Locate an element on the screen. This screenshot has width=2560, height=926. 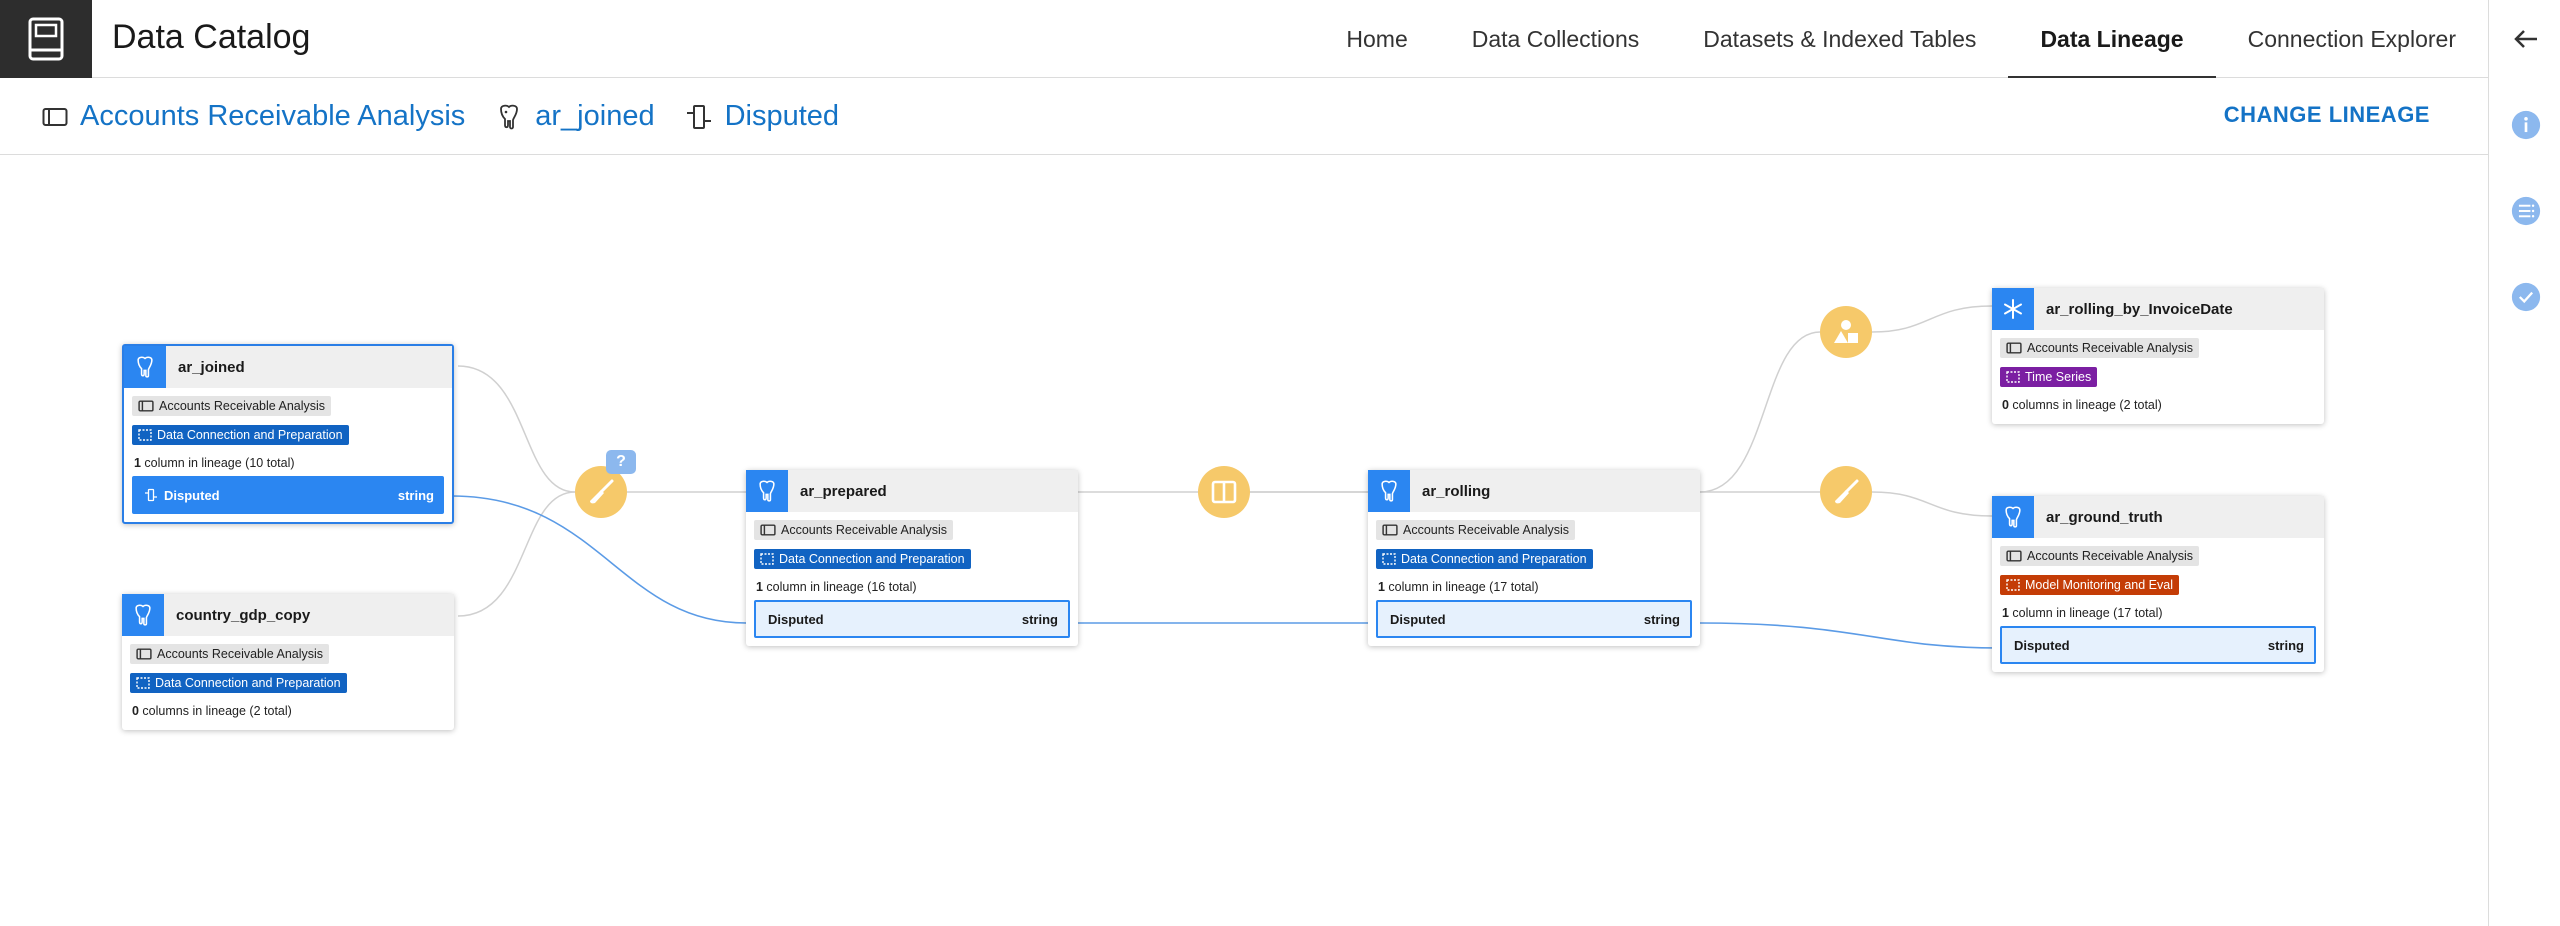
lineage-count: 1 column in lineage (10 total) is located at coordinates (214, 463).